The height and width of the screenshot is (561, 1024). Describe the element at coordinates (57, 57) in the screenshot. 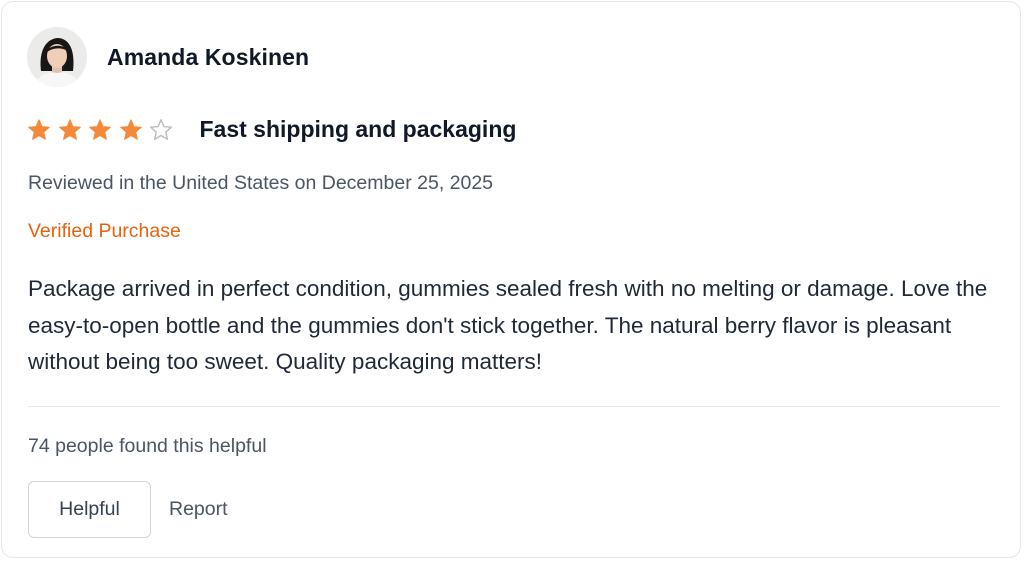

I see `avatar` at that location.